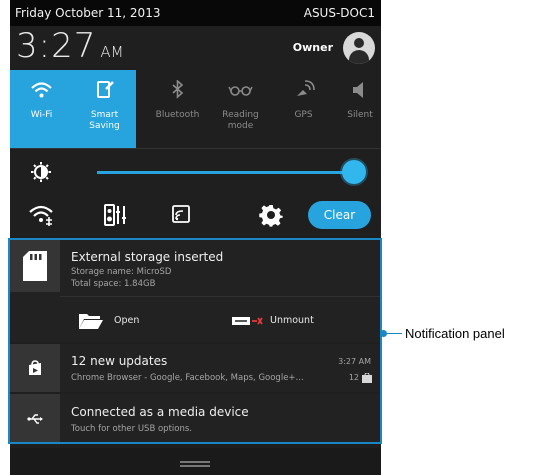 This screenshot has width=535, height=475. Describe the element at coordinates (240, 91) in the screenshot. I see `reading-mode-icon` at that location.